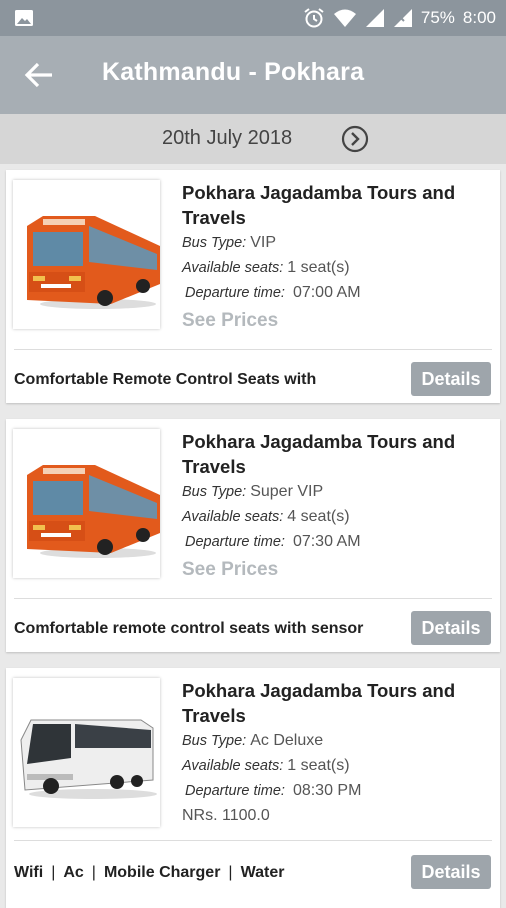 This screenshot has height=908, width=506. Describe the element at coordinates (287, 740) in the screenshot. I see `bus-type-value: Ac Deluxe` at that location.